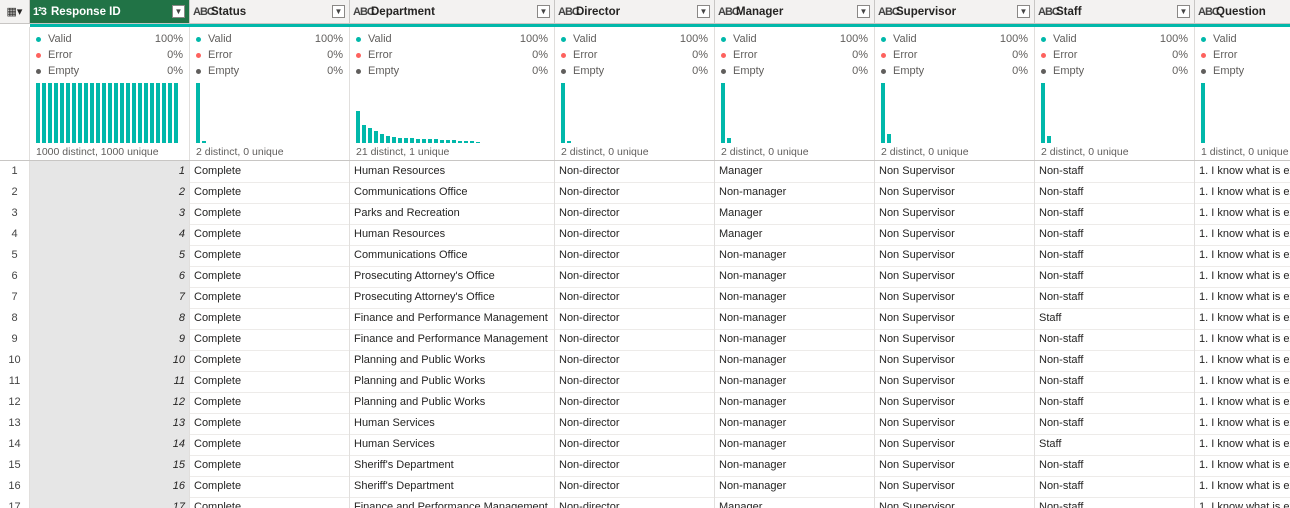  Describe the element at coordinates (15, 255) in the screenshot. I see `row-number: 5` at that location.